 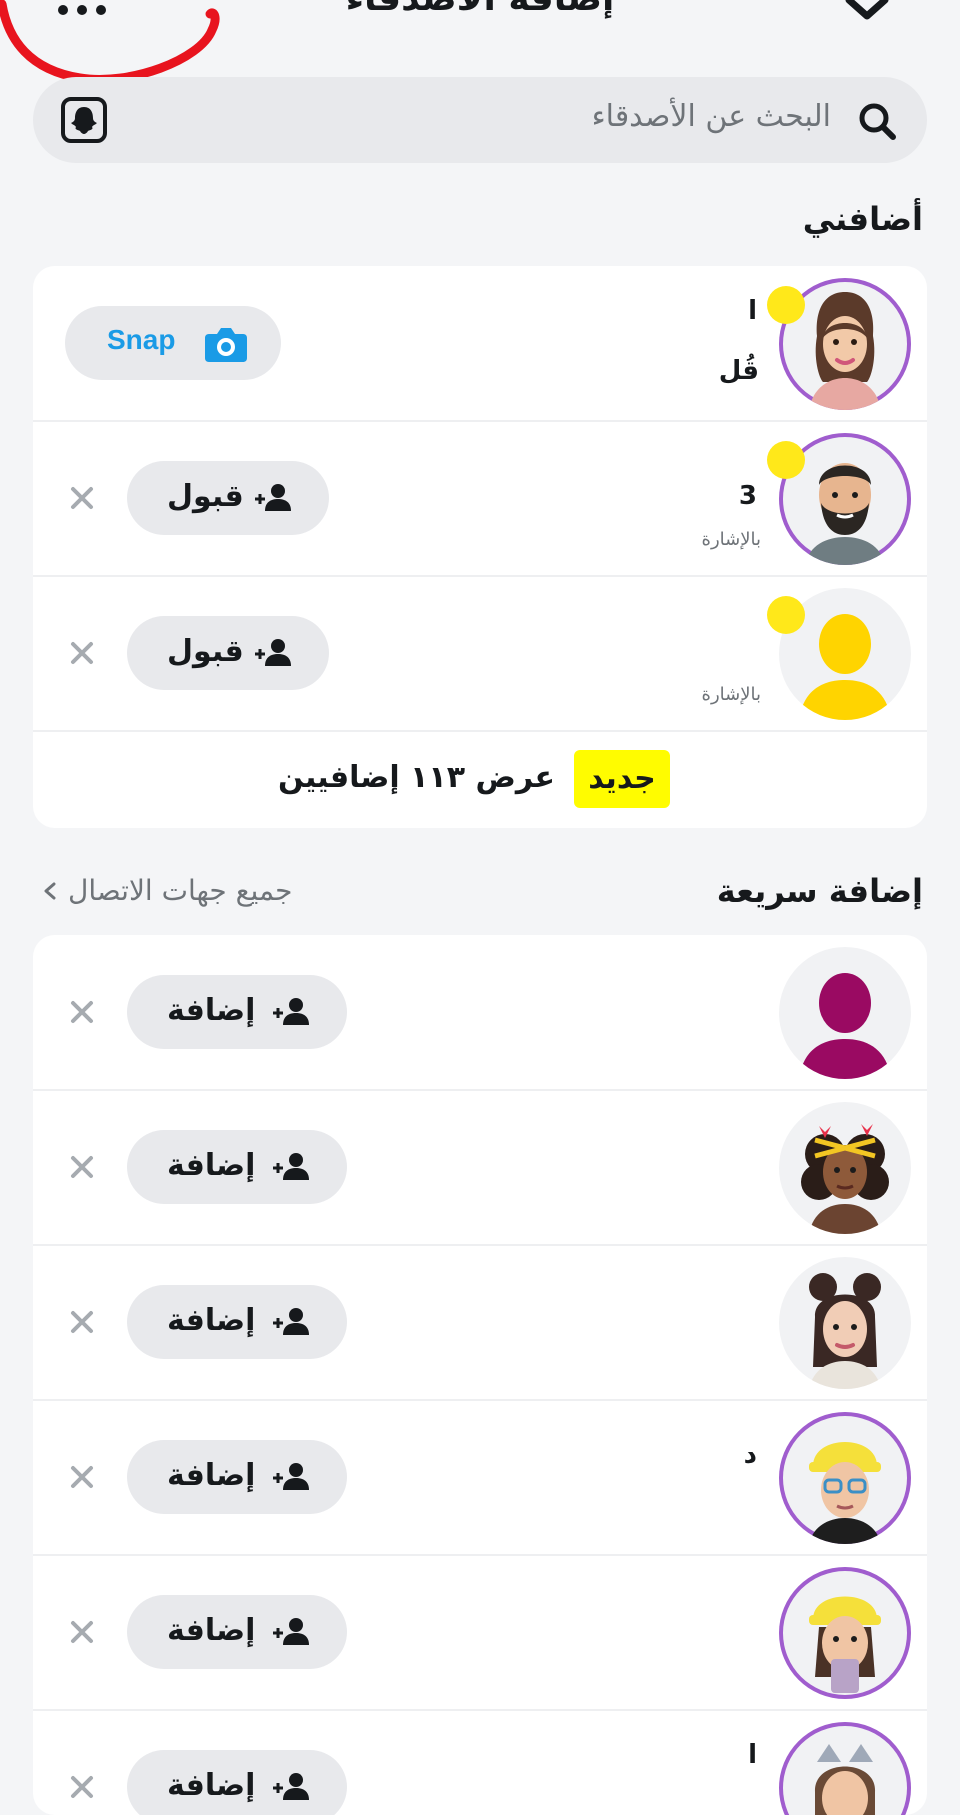 What do you see at coordinates (622, 779) in the screenshot?
I see `new-badge: جديد` at bounding box center [622, 779].